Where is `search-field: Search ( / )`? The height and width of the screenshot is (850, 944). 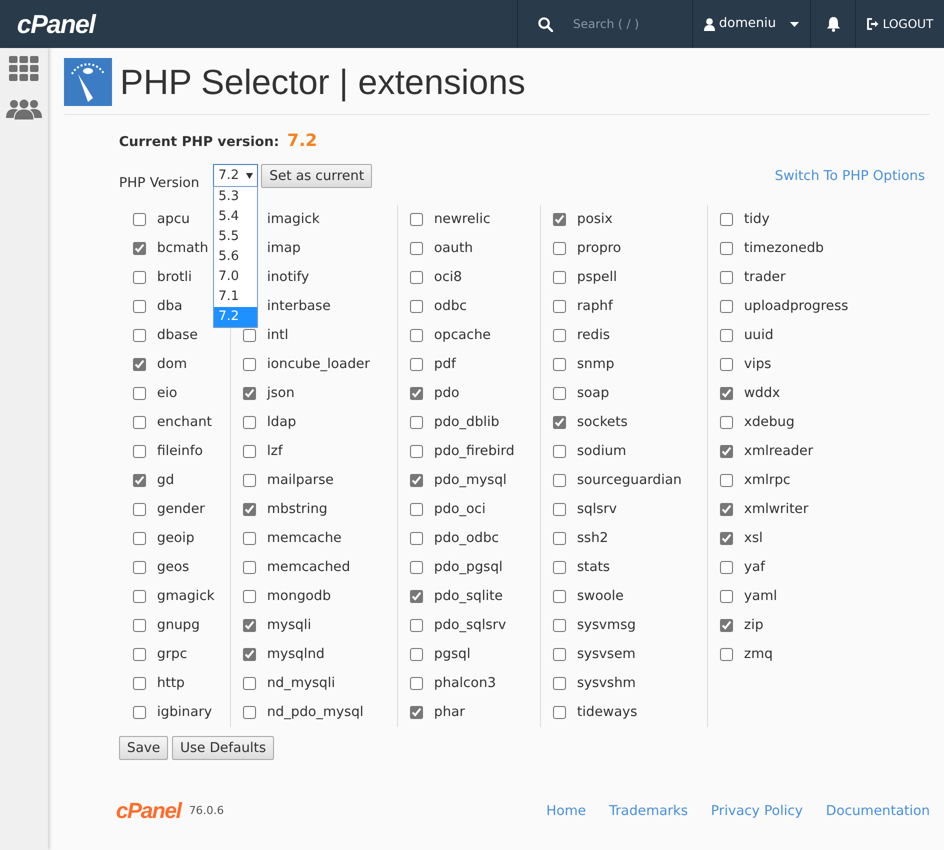 search-field: Search ( / ) is located at coordinates (621, 24).